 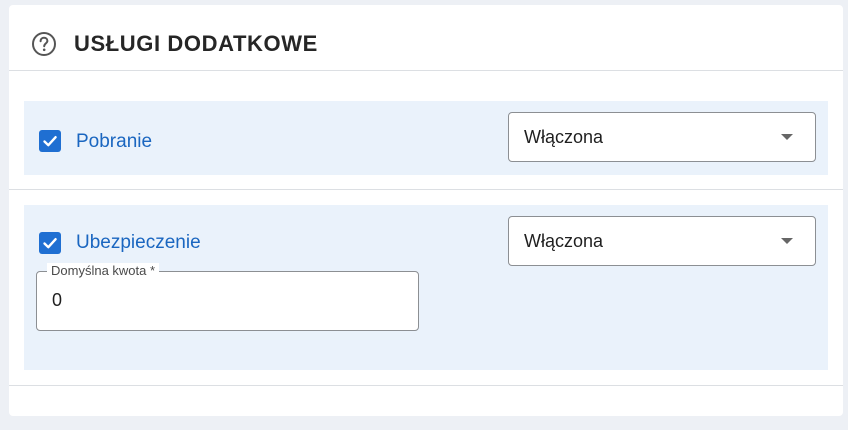 I want to click on pobranie-select: Włączona, so click(x=662, y=137).